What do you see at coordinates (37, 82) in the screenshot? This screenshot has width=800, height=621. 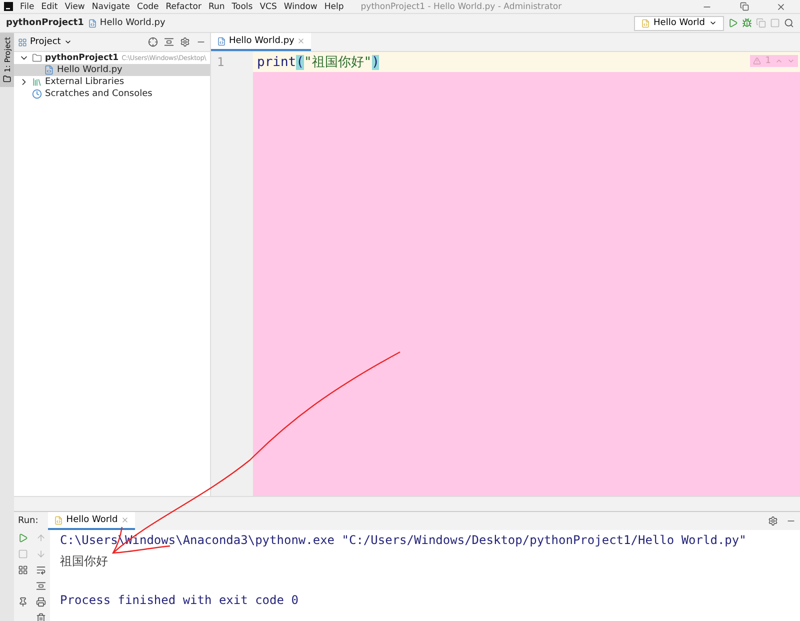 I see `libraries-icon` at bounding box center [37, 82].